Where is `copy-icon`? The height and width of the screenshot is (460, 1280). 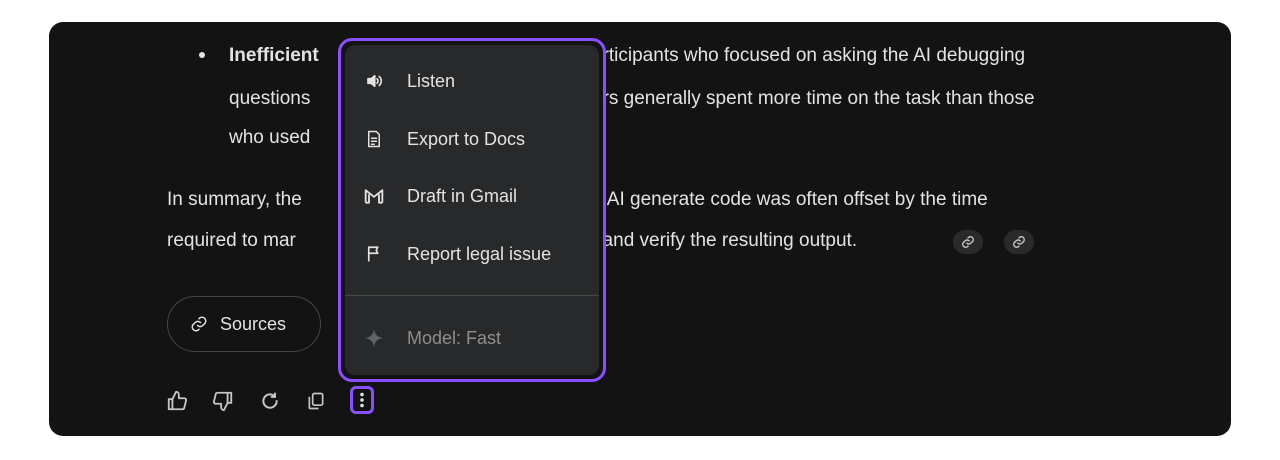
copy-icon is located at coordinates (316, 401).